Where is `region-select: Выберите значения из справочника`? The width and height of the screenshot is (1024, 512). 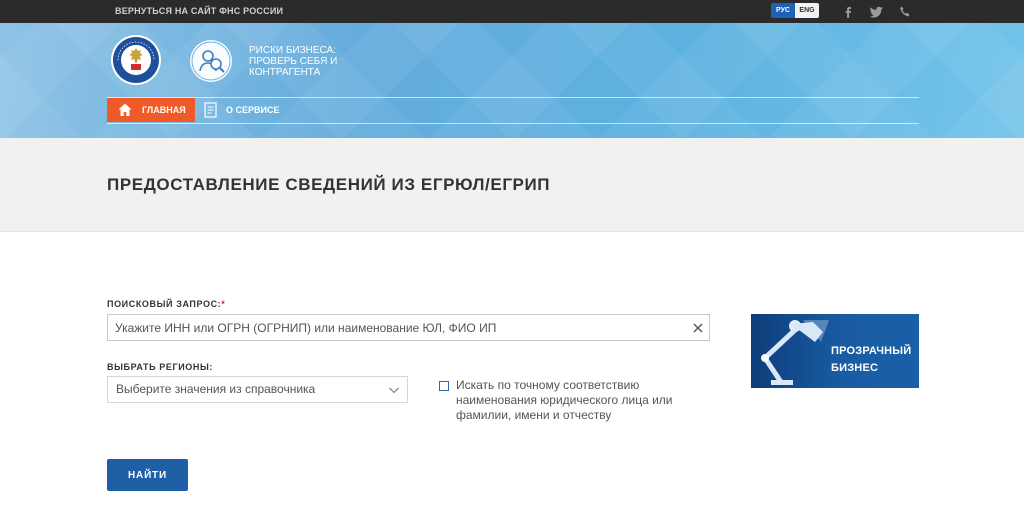
region-select: Выберите значения из справочника is located at coordinates (257, 389).